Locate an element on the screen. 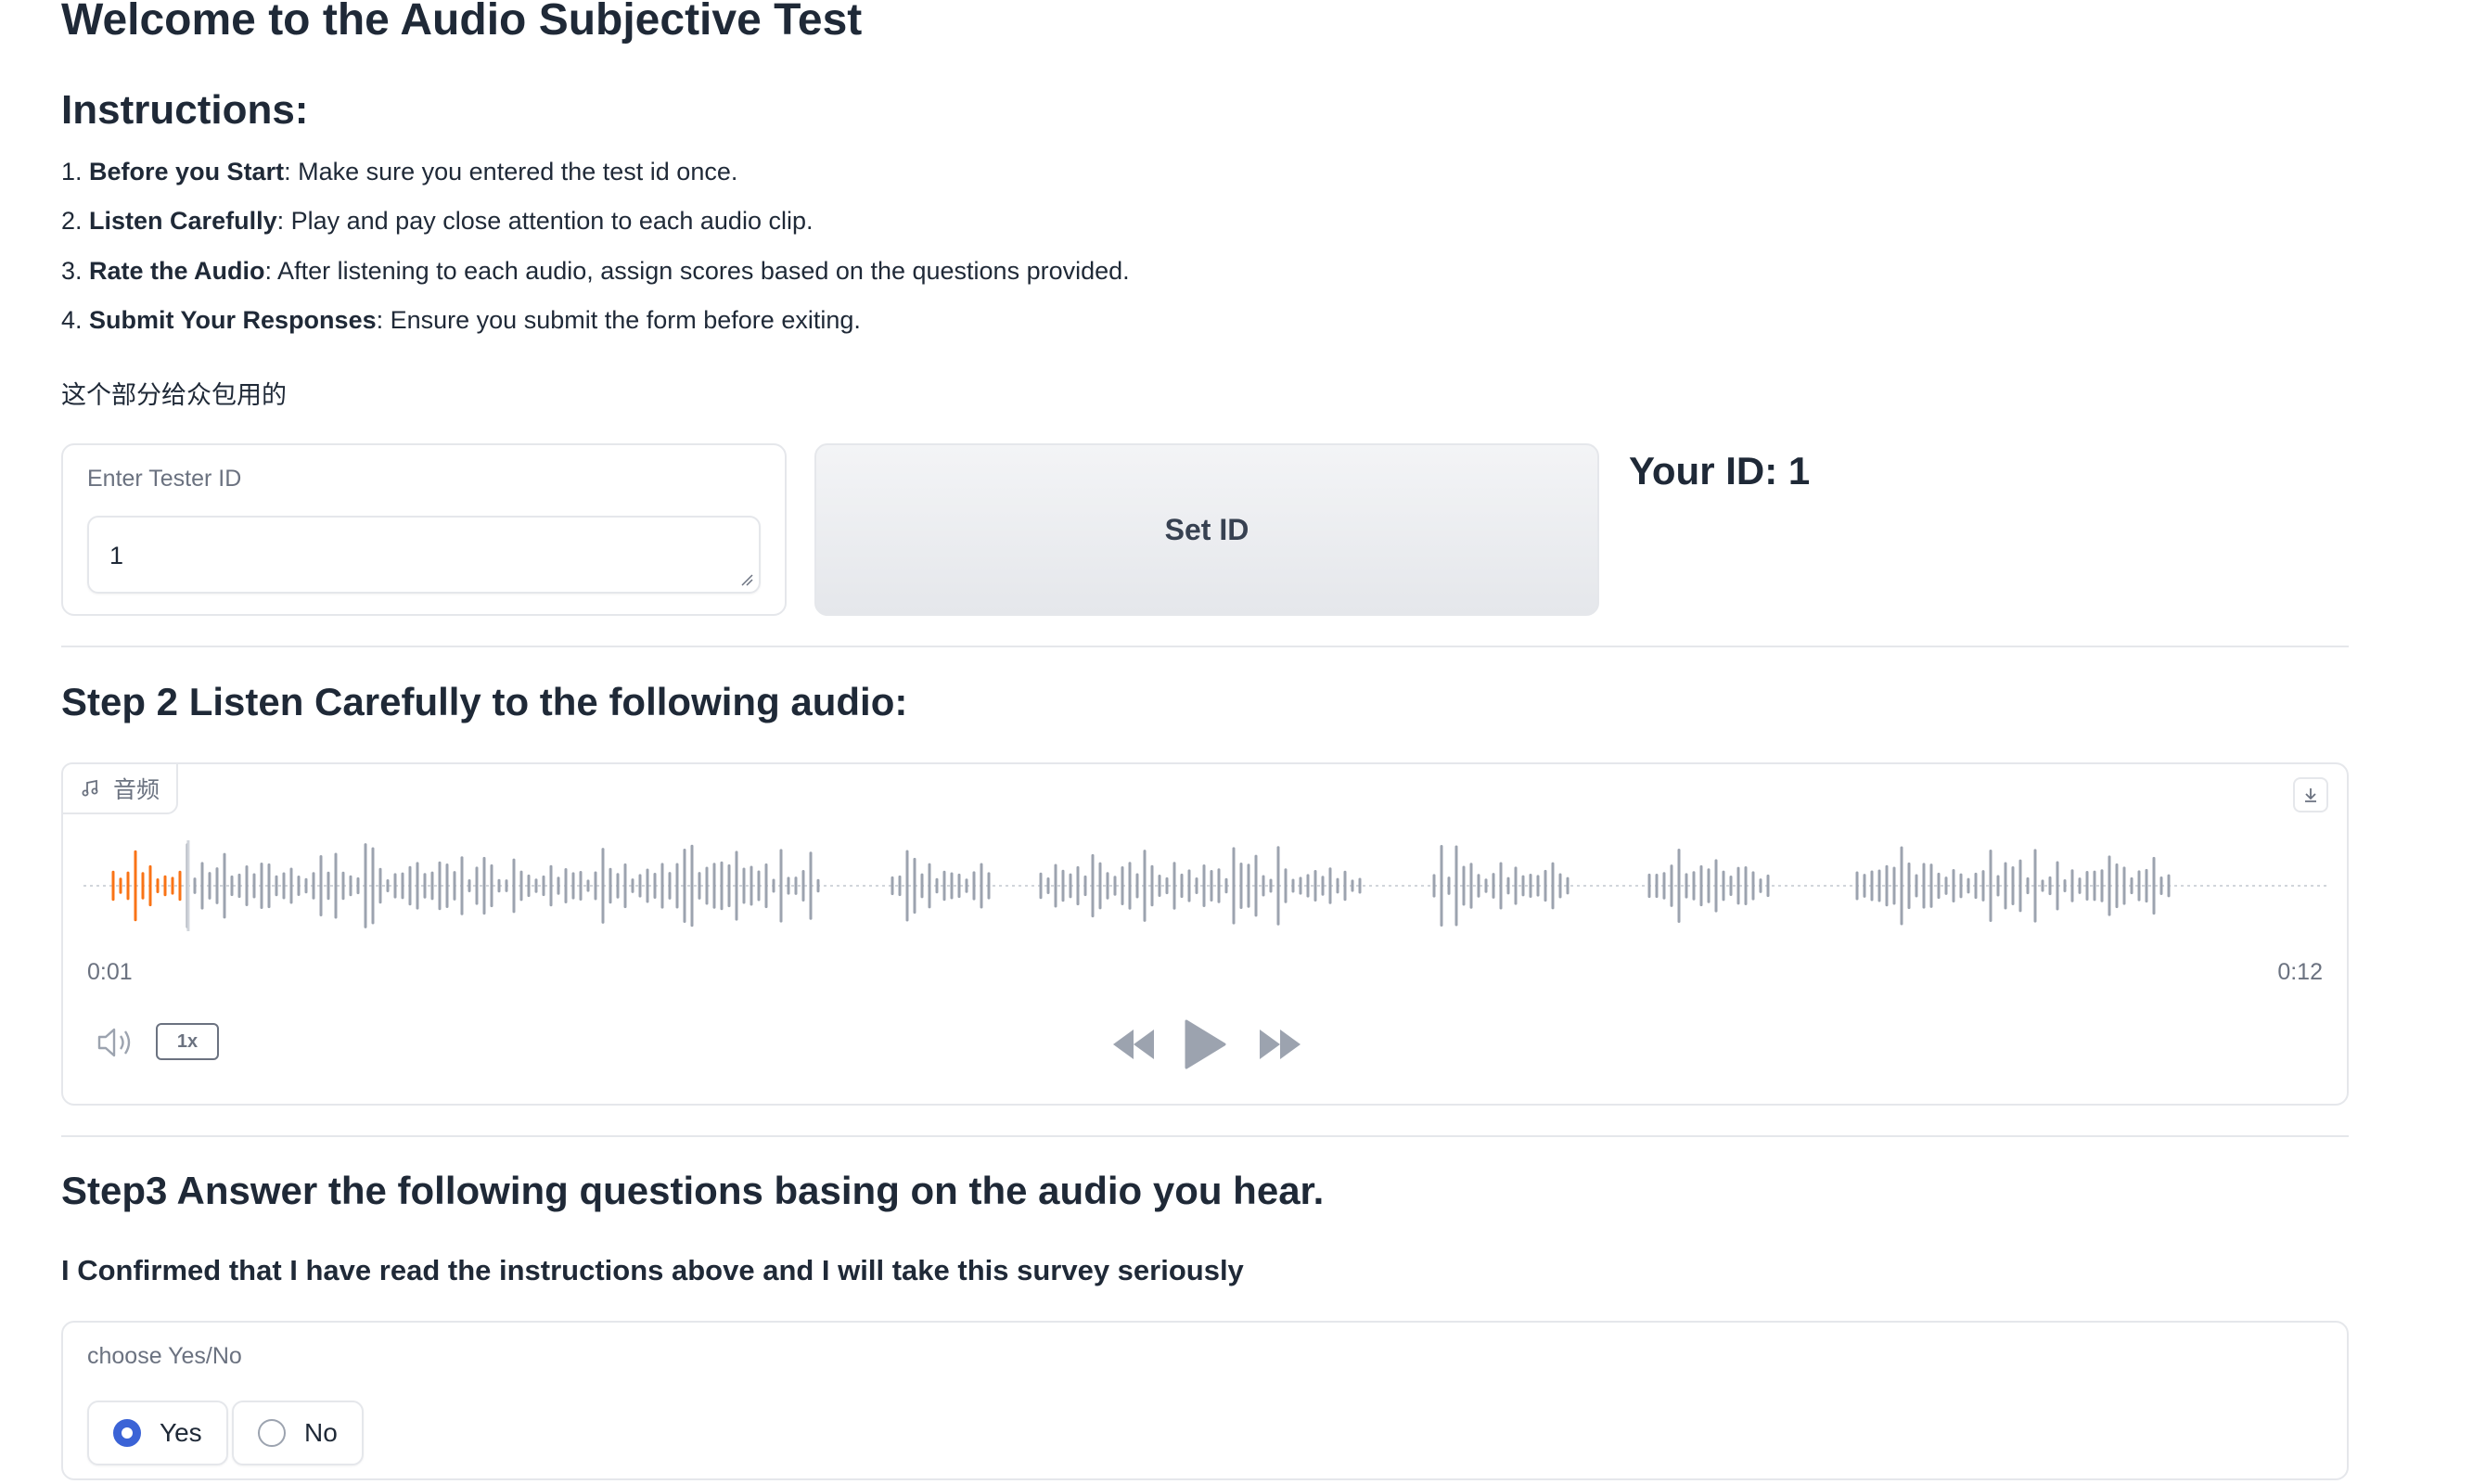 The height and width of the screenshot is (1484, 2473). tester-id-label: Enter Tester ID is located at coordinates (164, 479).